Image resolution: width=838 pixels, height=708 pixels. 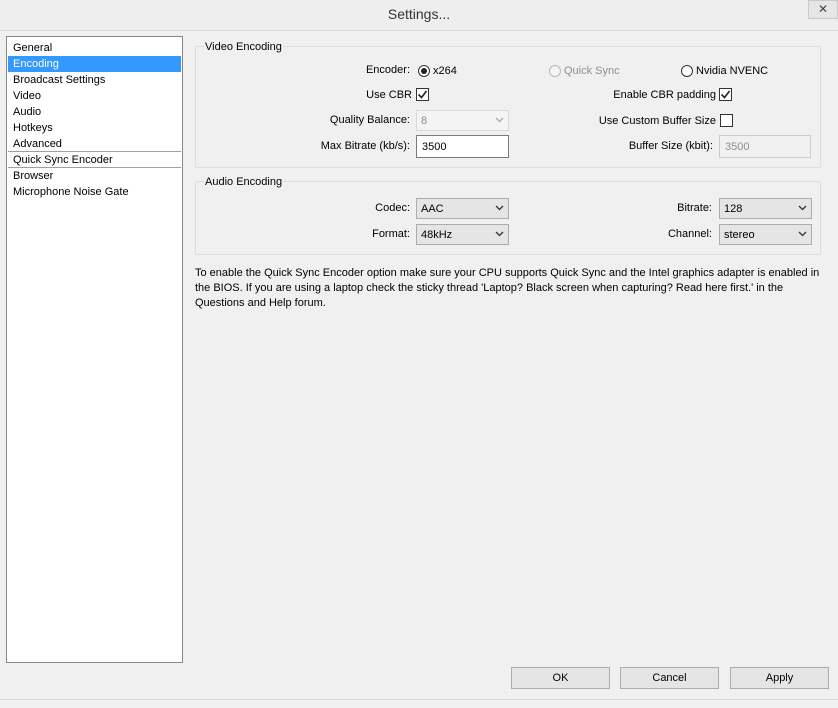 I want to click on sidebar-item-browser: Browser, so click(x=94, y=176).